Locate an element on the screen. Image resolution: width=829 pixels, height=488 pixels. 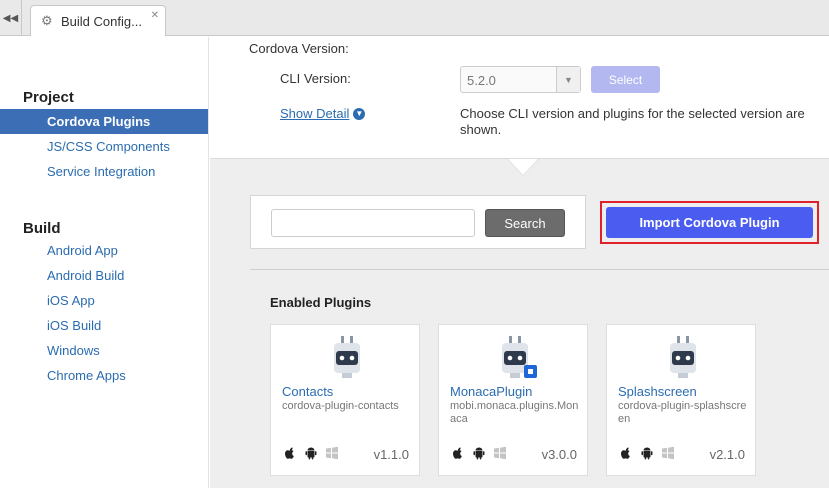
chevron-down-icon: ▼ is located at coordinates (568, 79).